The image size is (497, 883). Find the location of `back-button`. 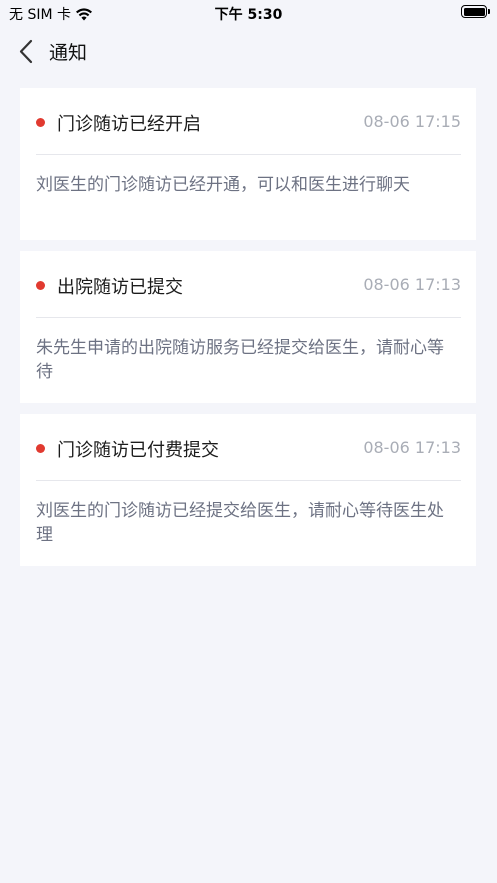

back-button is located at coordinates (28, 52).